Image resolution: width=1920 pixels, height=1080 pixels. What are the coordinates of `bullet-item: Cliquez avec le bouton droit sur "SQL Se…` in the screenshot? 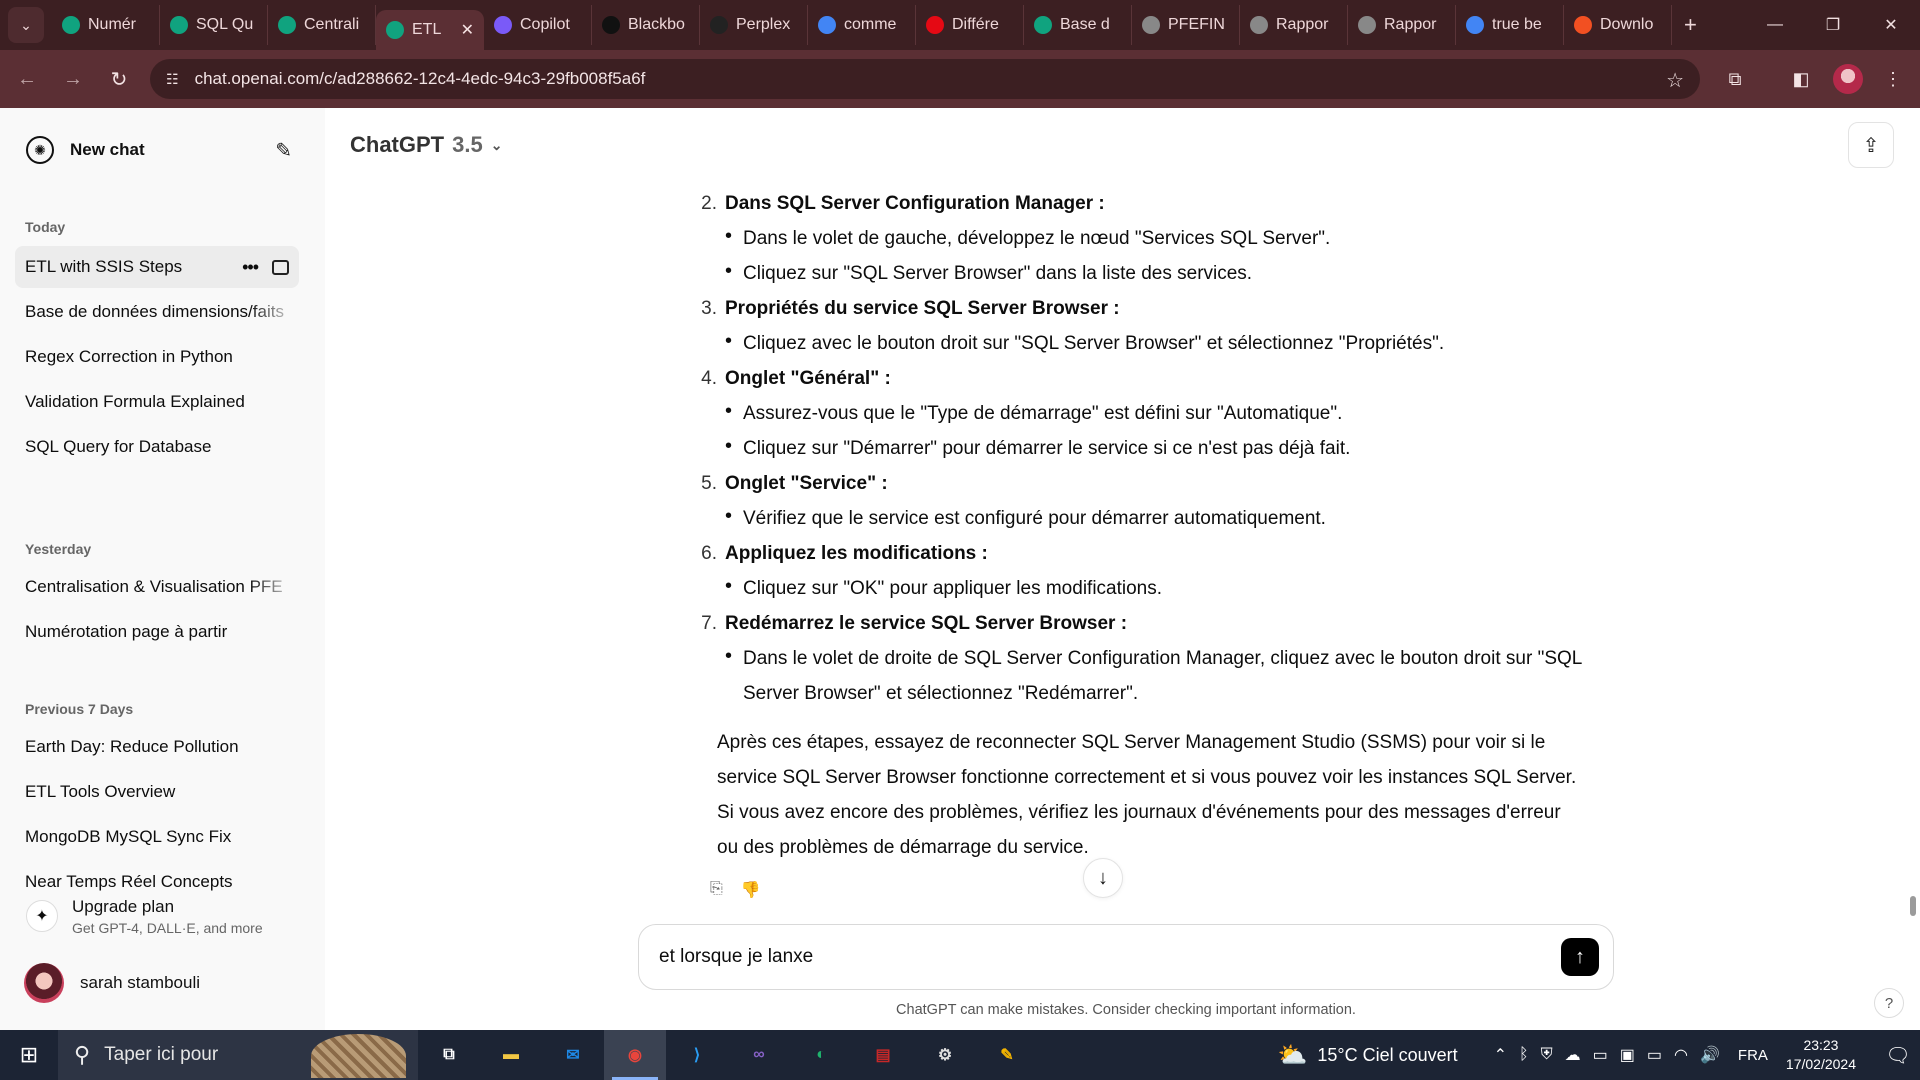 It's located at (1156, 342).